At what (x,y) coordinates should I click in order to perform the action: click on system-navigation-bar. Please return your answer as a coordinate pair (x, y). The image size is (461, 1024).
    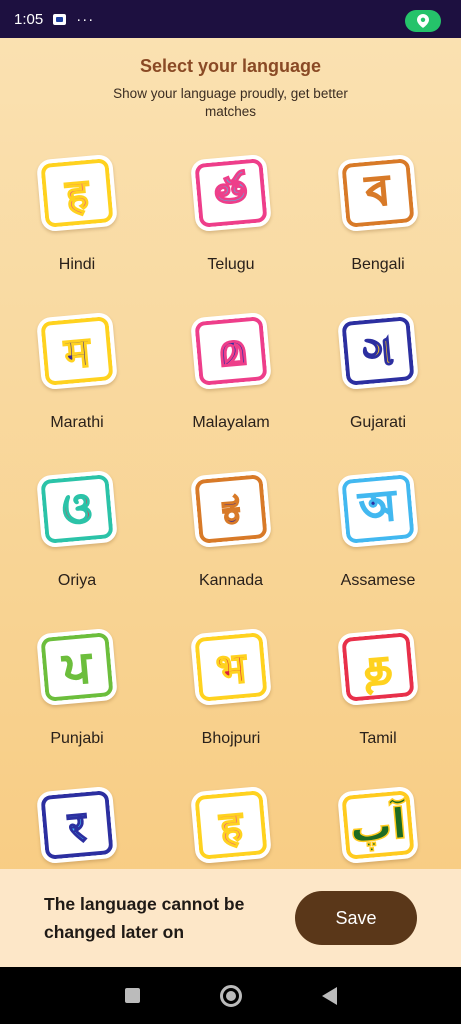
    Looking at the image, I should click on (230, 995).